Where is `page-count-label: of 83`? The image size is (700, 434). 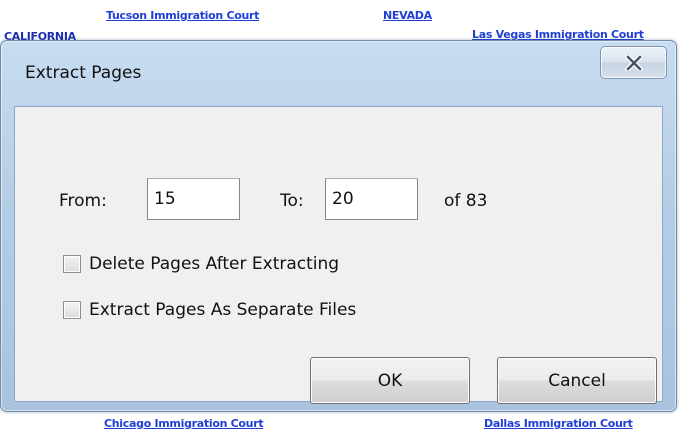 page-count-label: of 83 is located at coordinates (466, 201).